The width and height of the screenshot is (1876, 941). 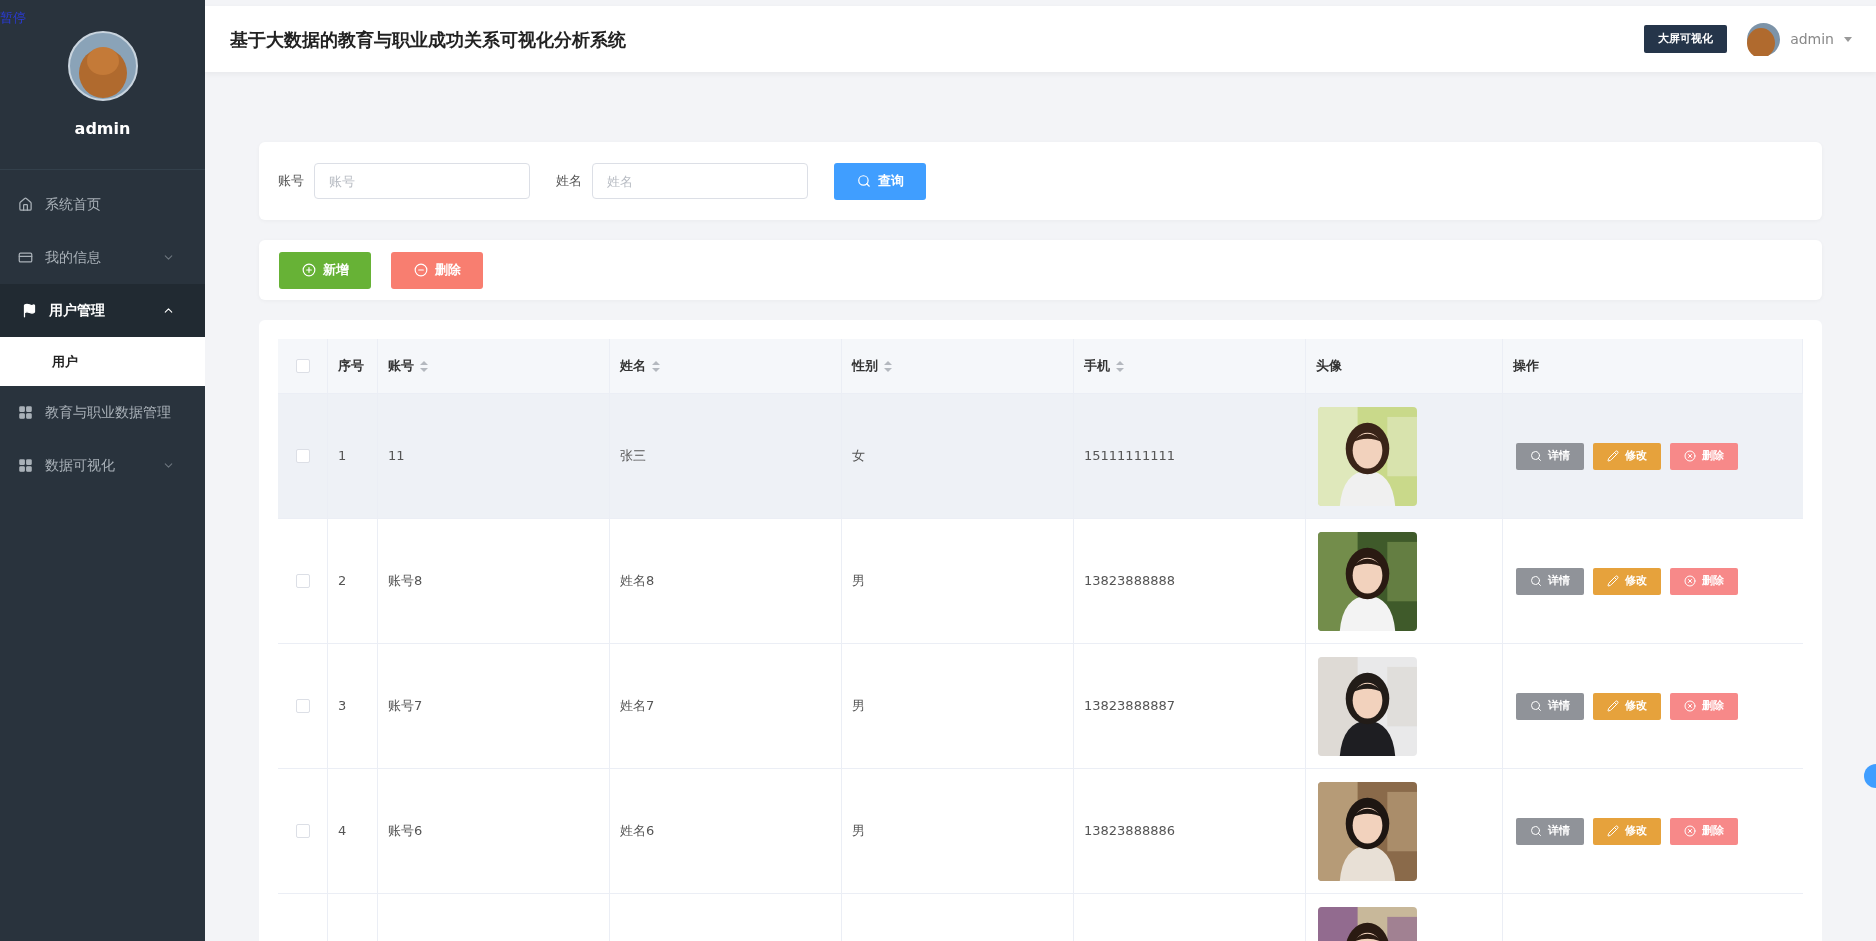 I want to click on minus-circle-icon, so click(x=420, y=270).